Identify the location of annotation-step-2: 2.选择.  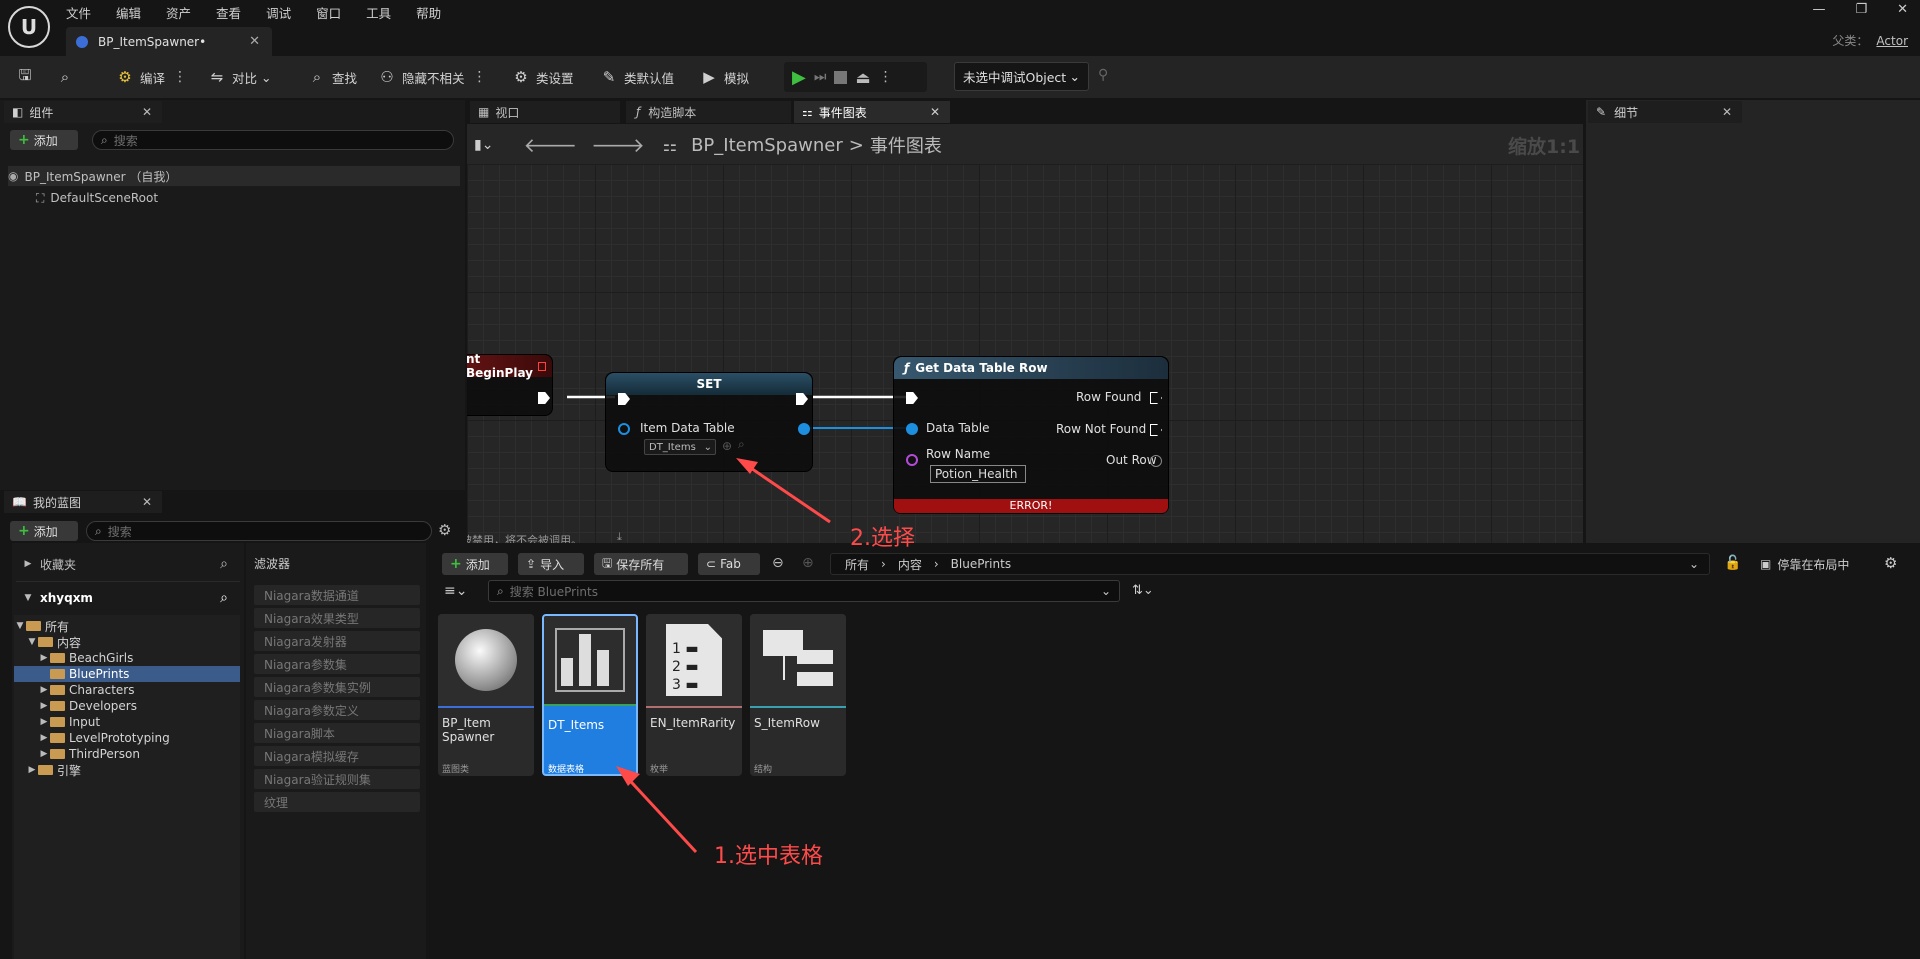
(882, 538).